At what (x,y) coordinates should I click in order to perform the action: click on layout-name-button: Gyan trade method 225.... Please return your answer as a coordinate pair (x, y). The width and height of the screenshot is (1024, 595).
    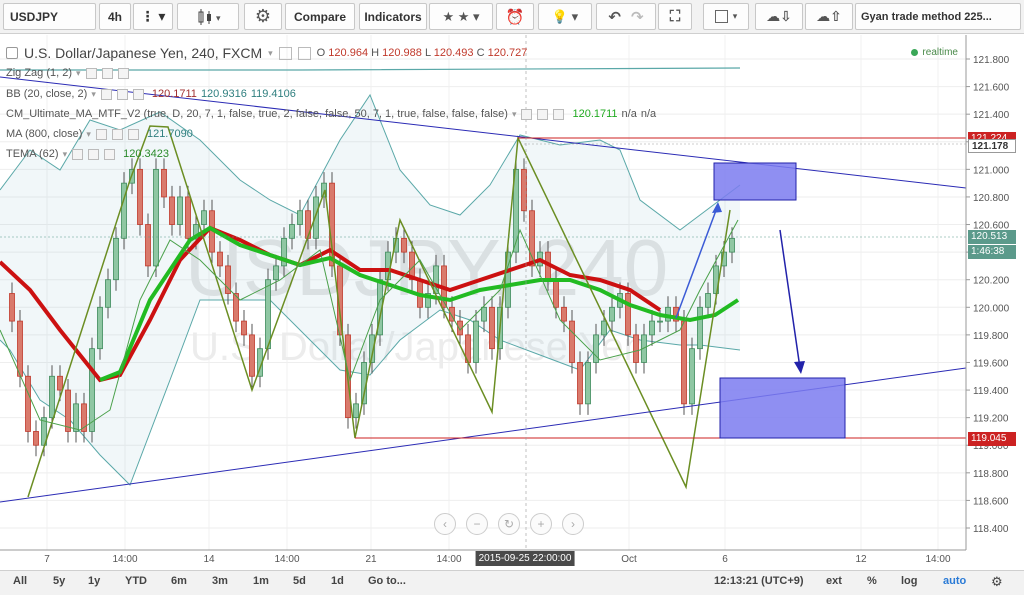
    Looking at the image, I should click on (938, 16).